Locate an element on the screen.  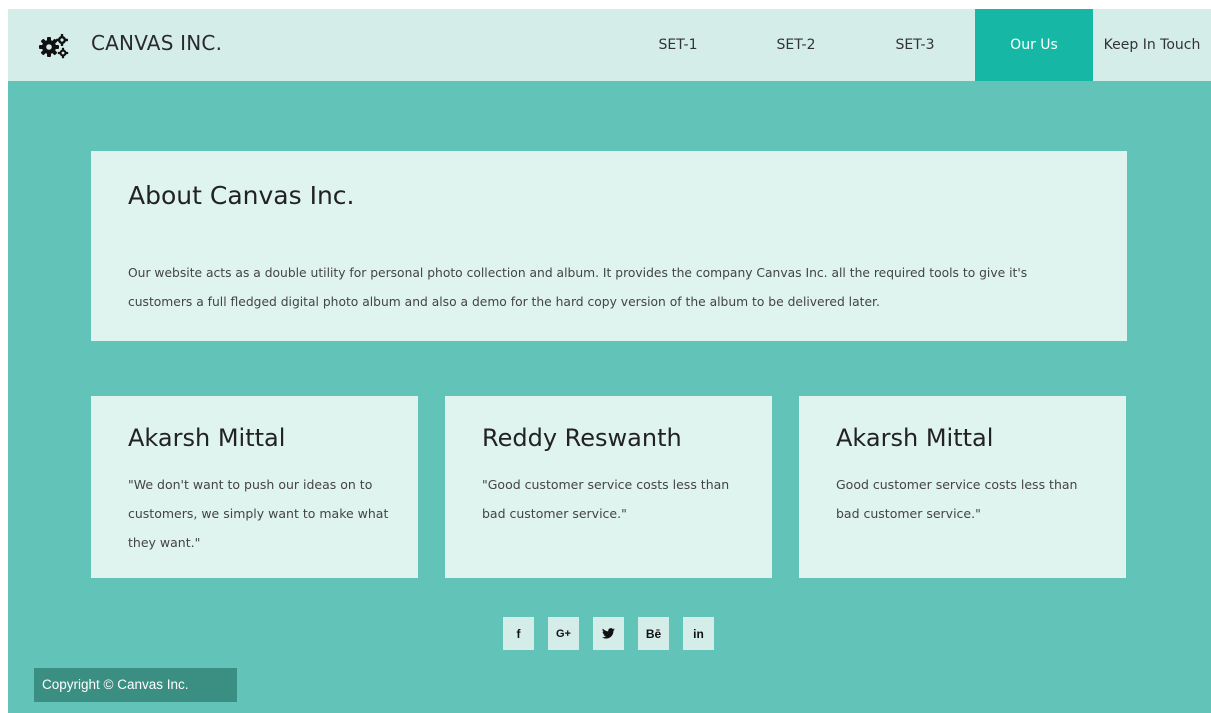
brand-name: CANVAS INC. is located at coordinates (156, 43).